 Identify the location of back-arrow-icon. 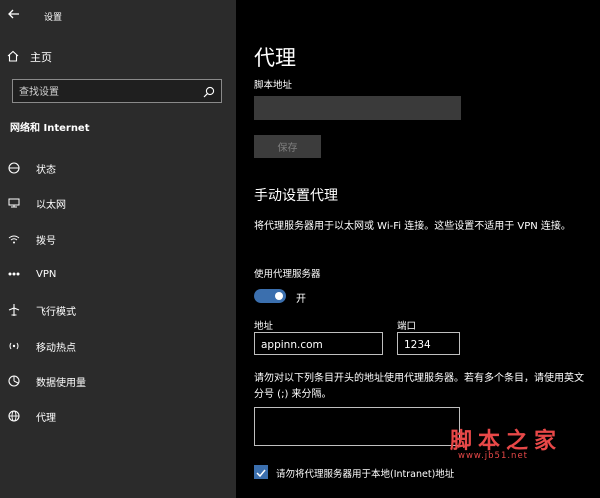
(14, 14).